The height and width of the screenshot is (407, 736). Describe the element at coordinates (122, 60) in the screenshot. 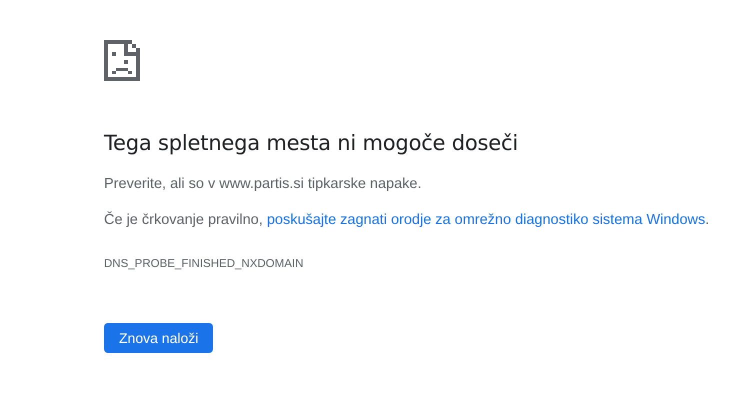

I see `sad-document-icon` at that location.